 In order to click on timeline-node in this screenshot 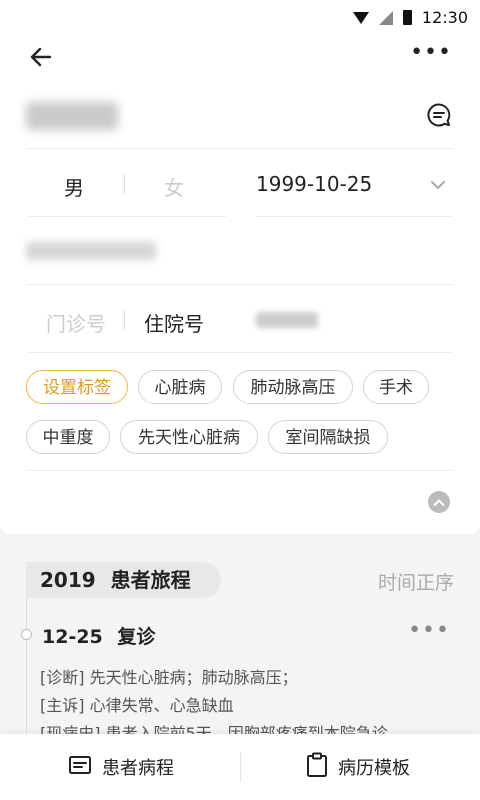, I will do `click(26, 634)`.